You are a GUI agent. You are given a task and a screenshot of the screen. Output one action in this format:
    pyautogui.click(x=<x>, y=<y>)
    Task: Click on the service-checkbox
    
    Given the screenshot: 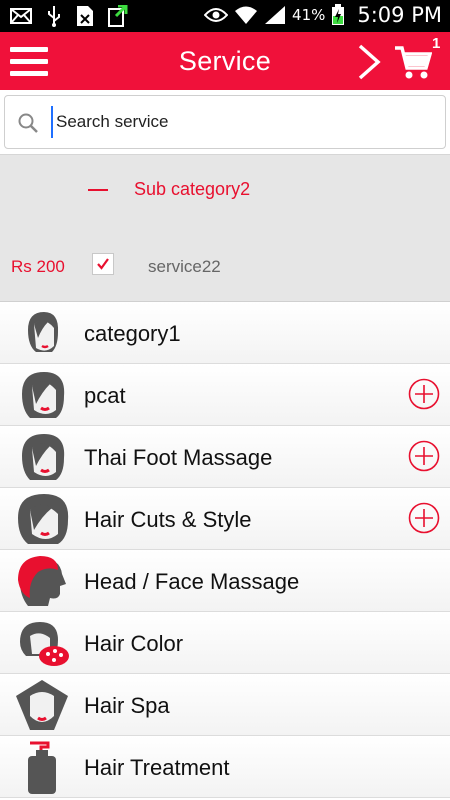 What is the action you would take?
    pyautogui.click(x=103, y=264)
    